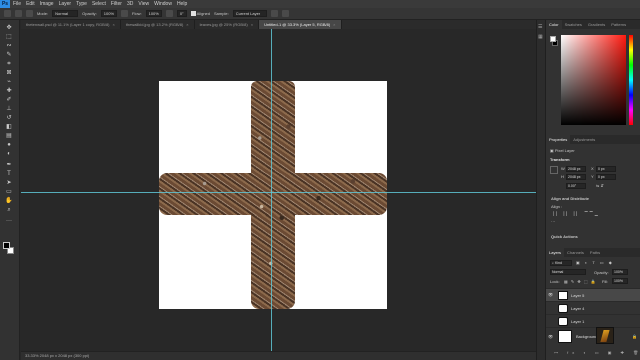 This screenshot has height=360, width=640. What do you see at coordinates (580, 281) in the screenshot?
I see `lock-icons: ▦ ✎ ✥ ⬚ 🔒` at bounding box center [580, 281].